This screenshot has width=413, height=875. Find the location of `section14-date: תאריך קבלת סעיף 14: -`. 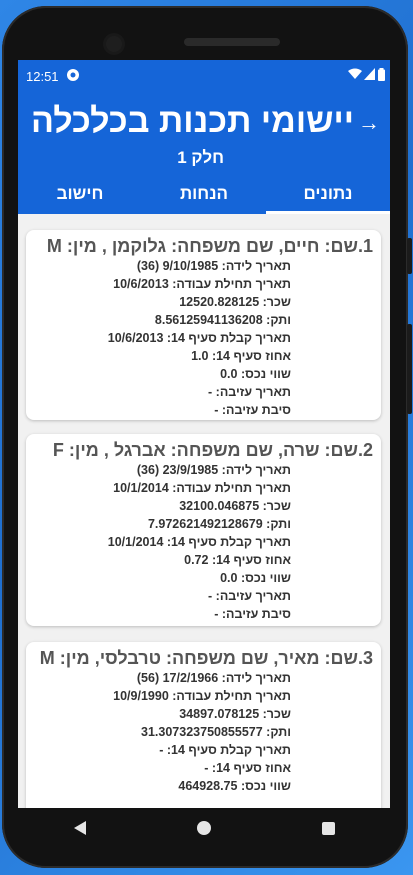

section14-date: תאריך קבלת סעיף 14: - is located at coordinates (225, 750).